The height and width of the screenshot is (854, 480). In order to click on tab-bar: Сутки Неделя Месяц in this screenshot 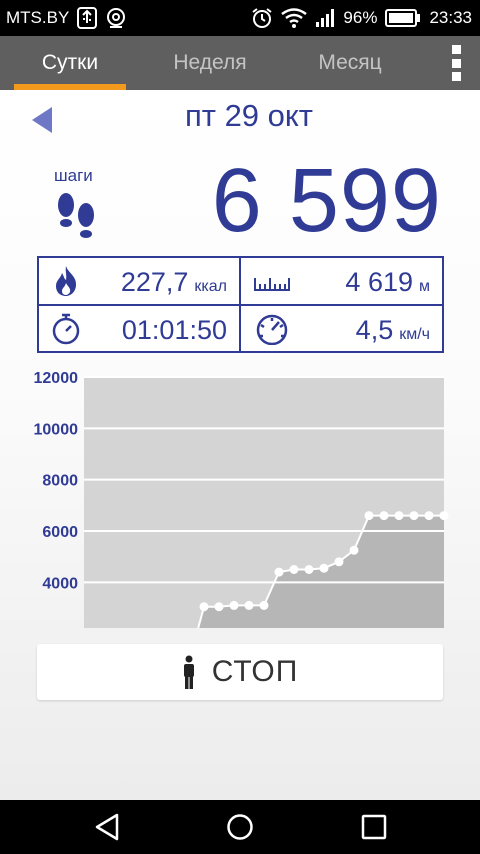, I will do `click(240, 63)`.